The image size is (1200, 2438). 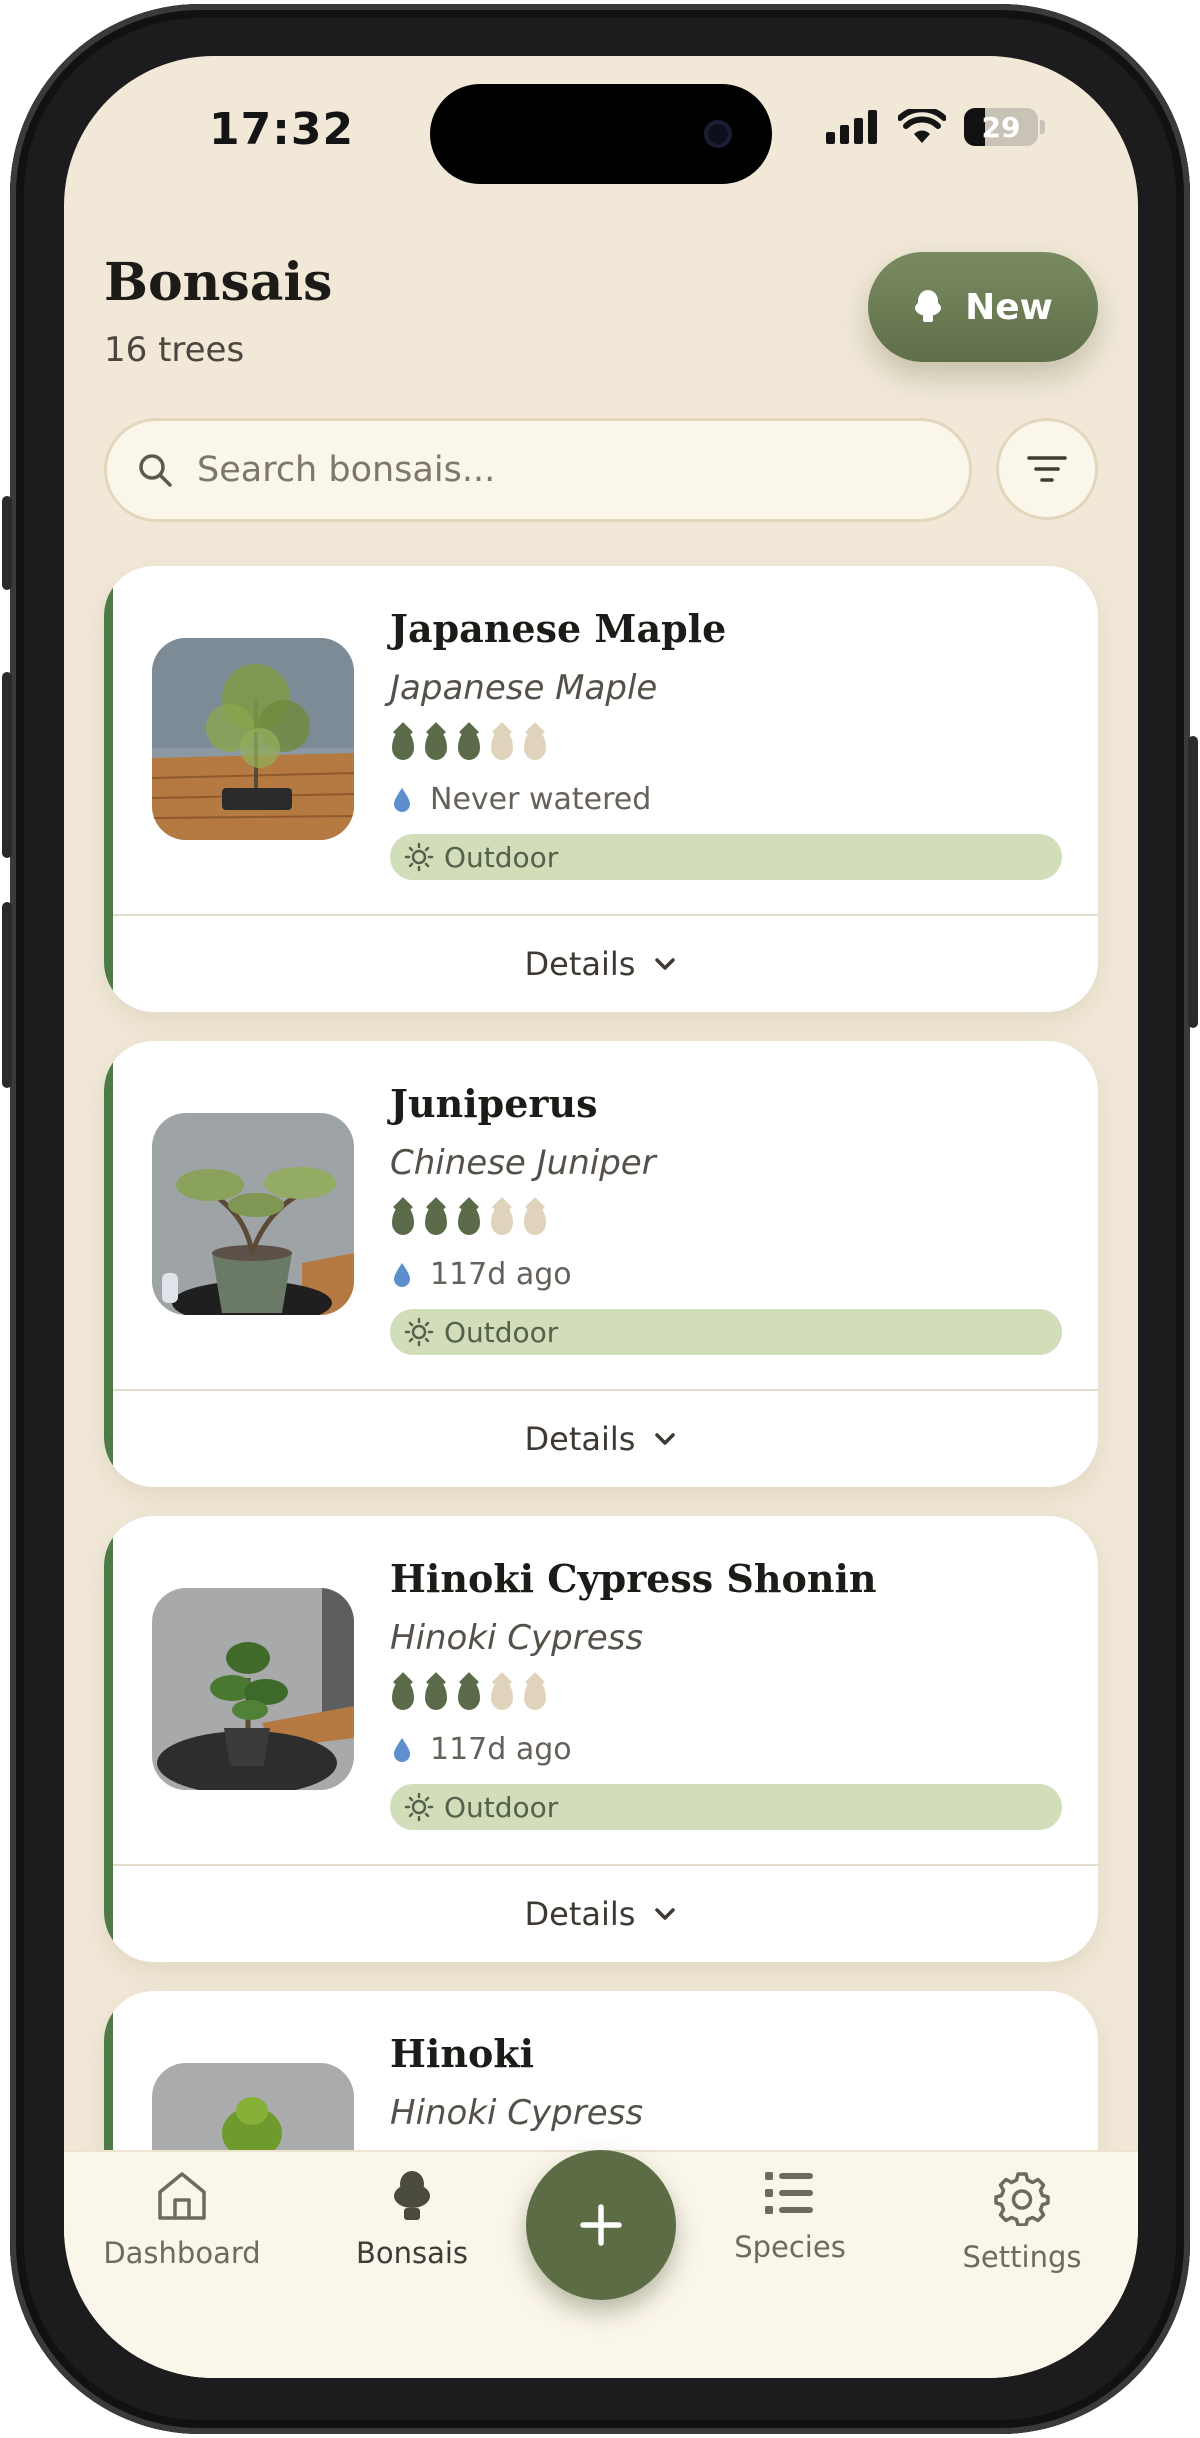 I want to click on nav-item-dashboard: Dashboard, so click(x=182, y=2220).